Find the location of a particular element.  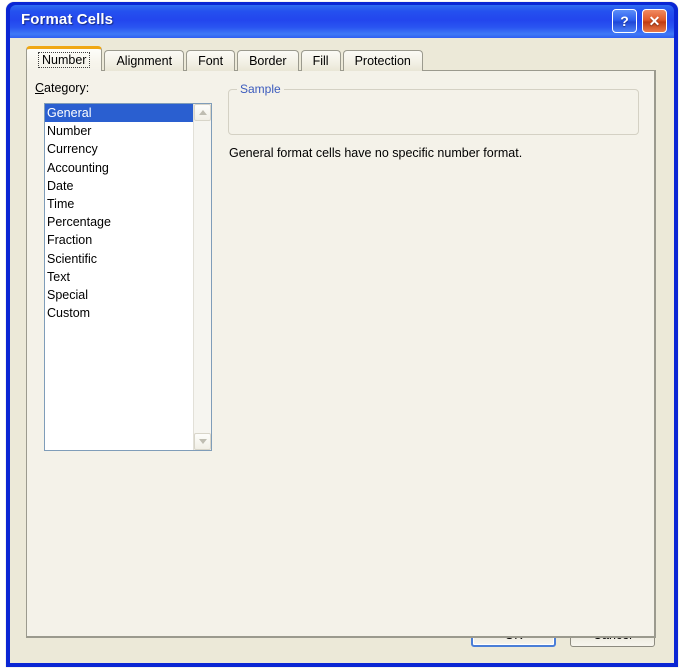

list-item: Date is located at coordinates (119, 186).